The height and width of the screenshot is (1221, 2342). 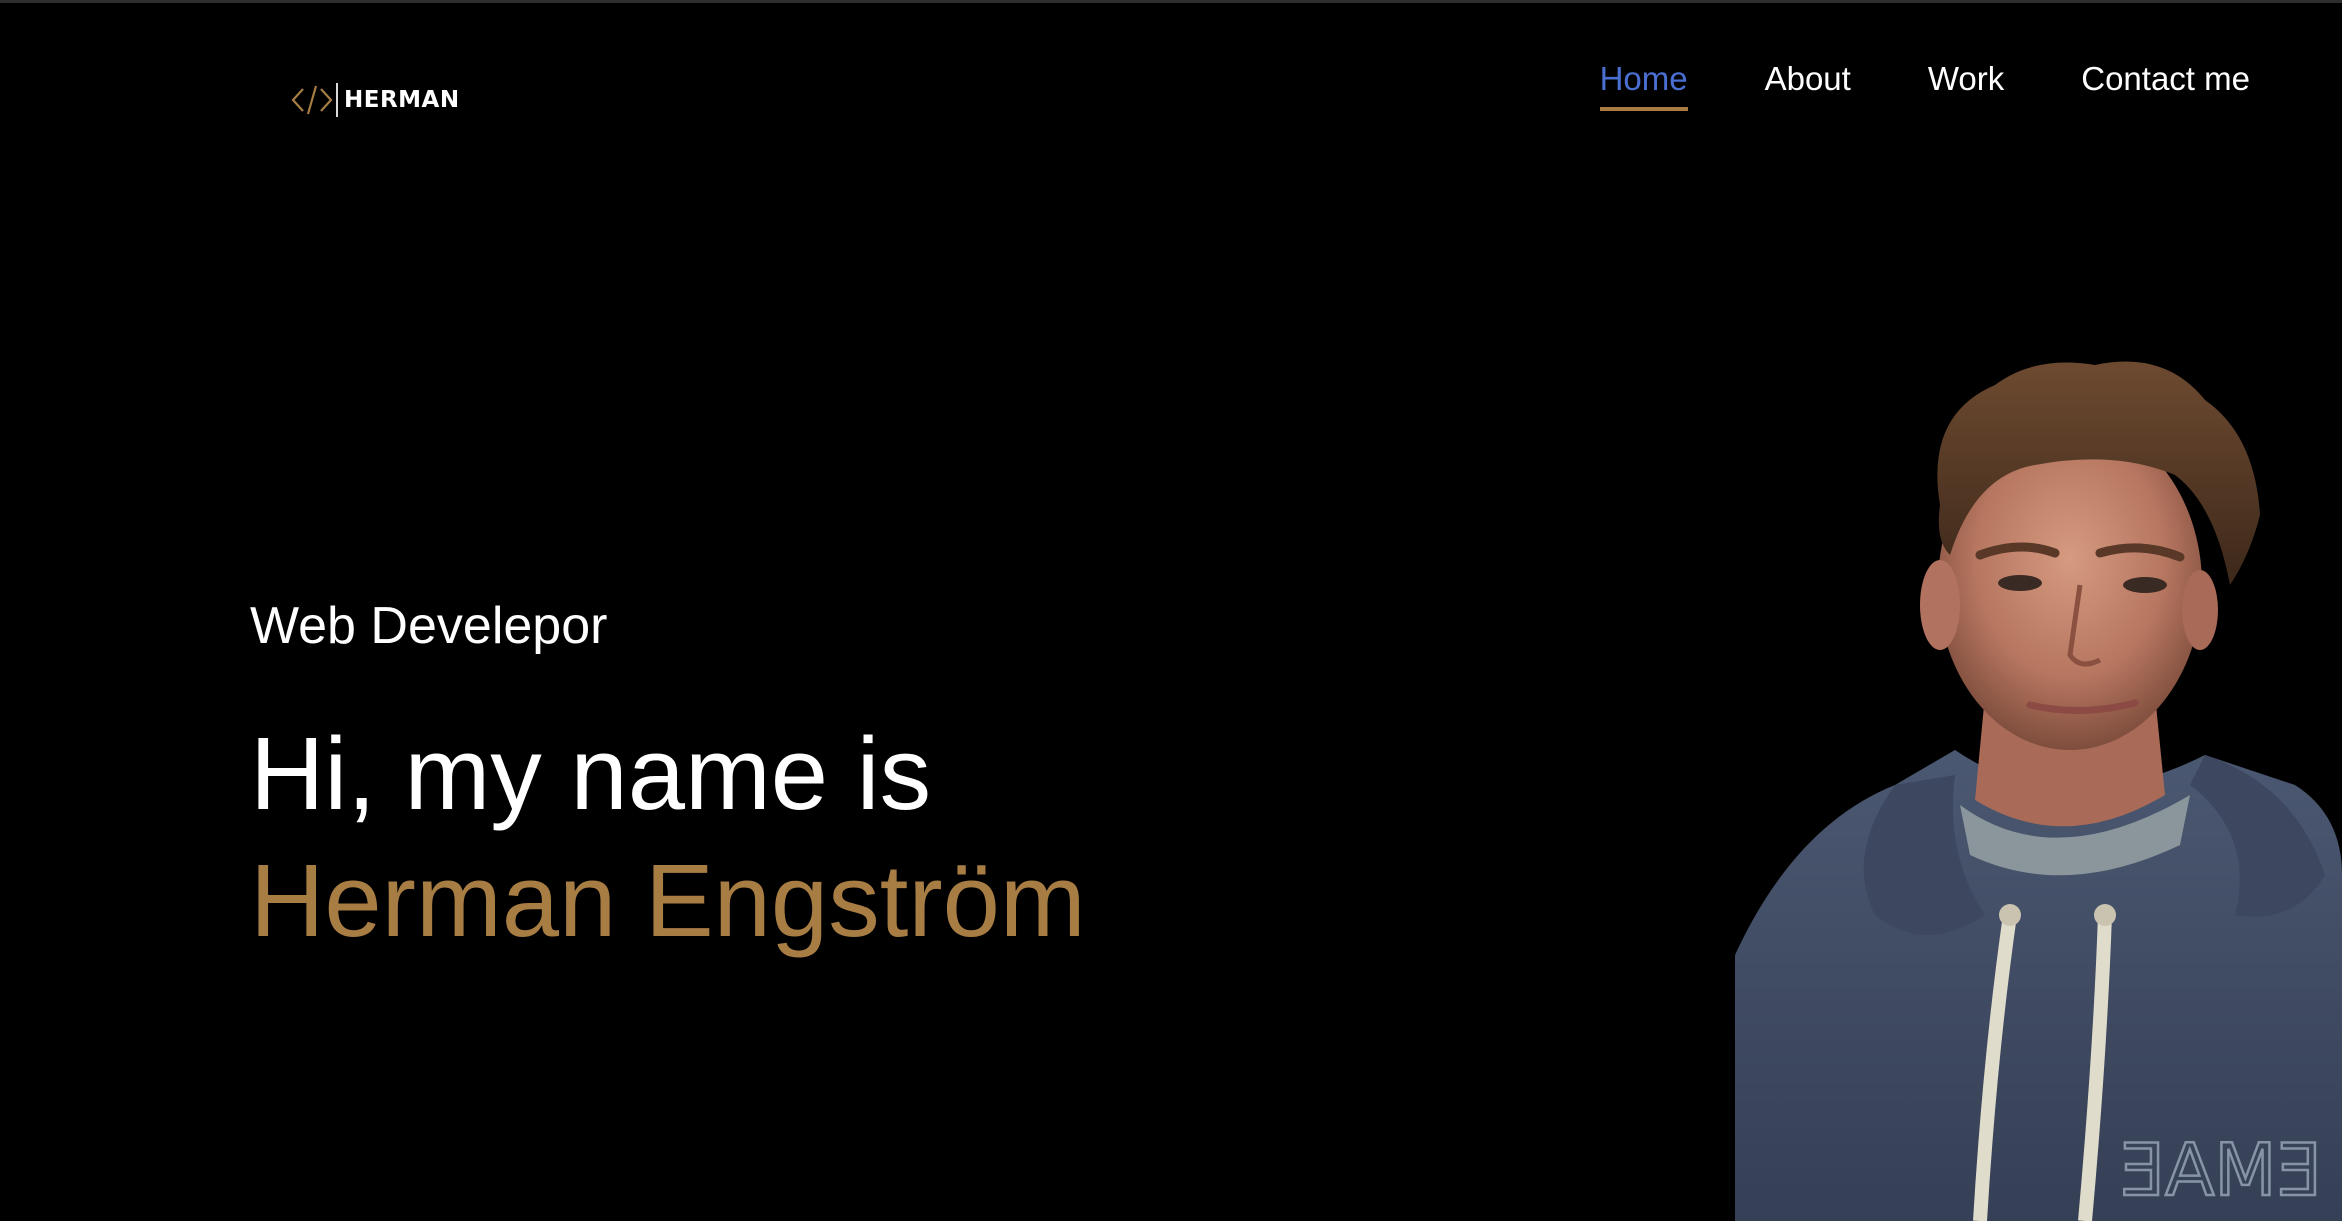 What do you see at coordinates (1171, 1) in the screenshot?
I see `top-border` at bounding box center [1171, 1].